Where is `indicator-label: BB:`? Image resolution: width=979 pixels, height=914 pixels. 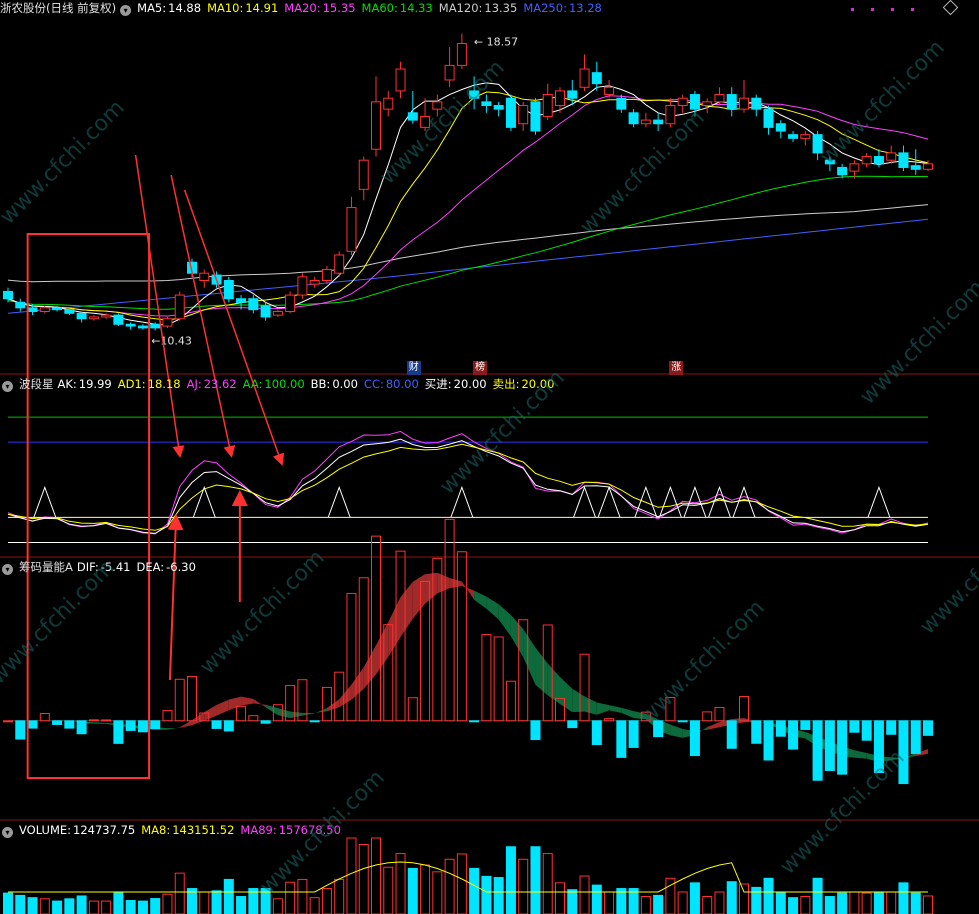 indicator-label: BB: is located at coordinates (320, 384).